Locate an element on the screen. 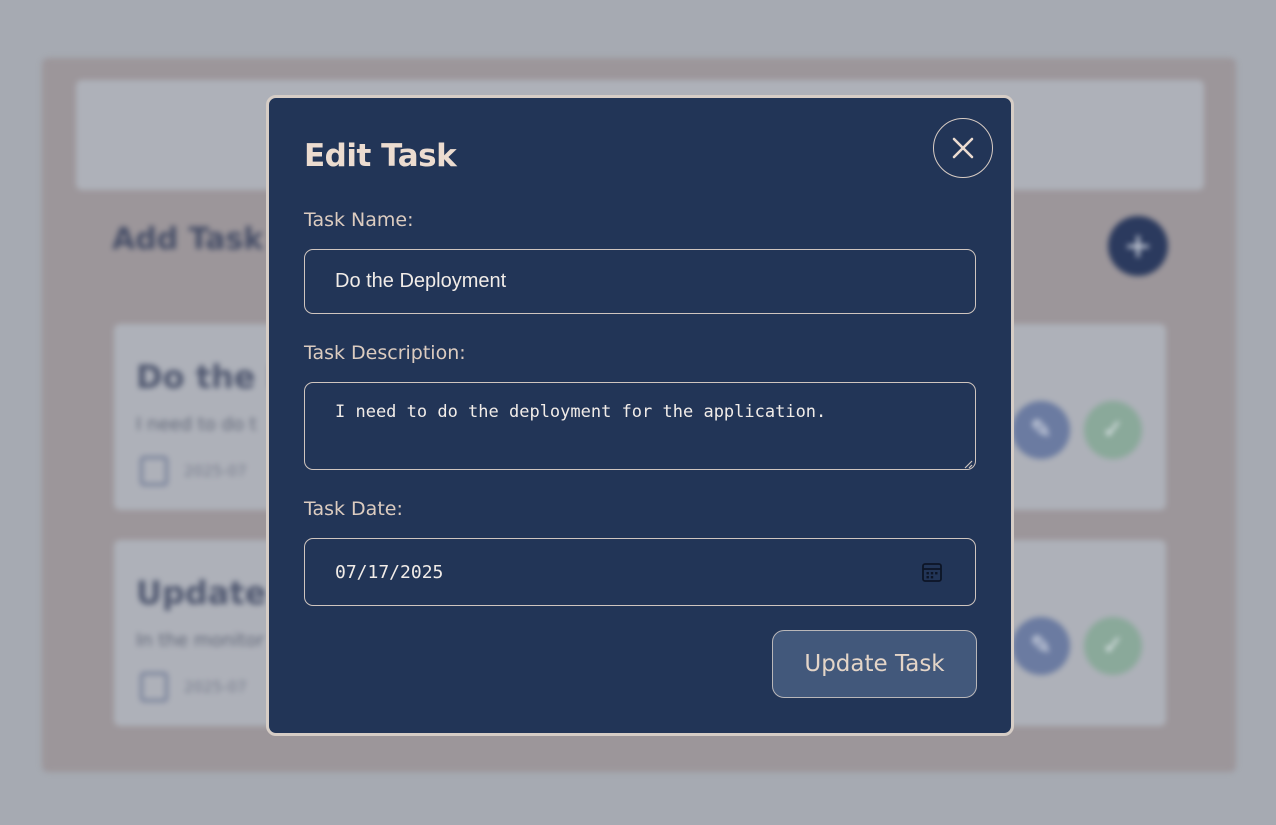  task-name-input is located at coordinates (640, 281).